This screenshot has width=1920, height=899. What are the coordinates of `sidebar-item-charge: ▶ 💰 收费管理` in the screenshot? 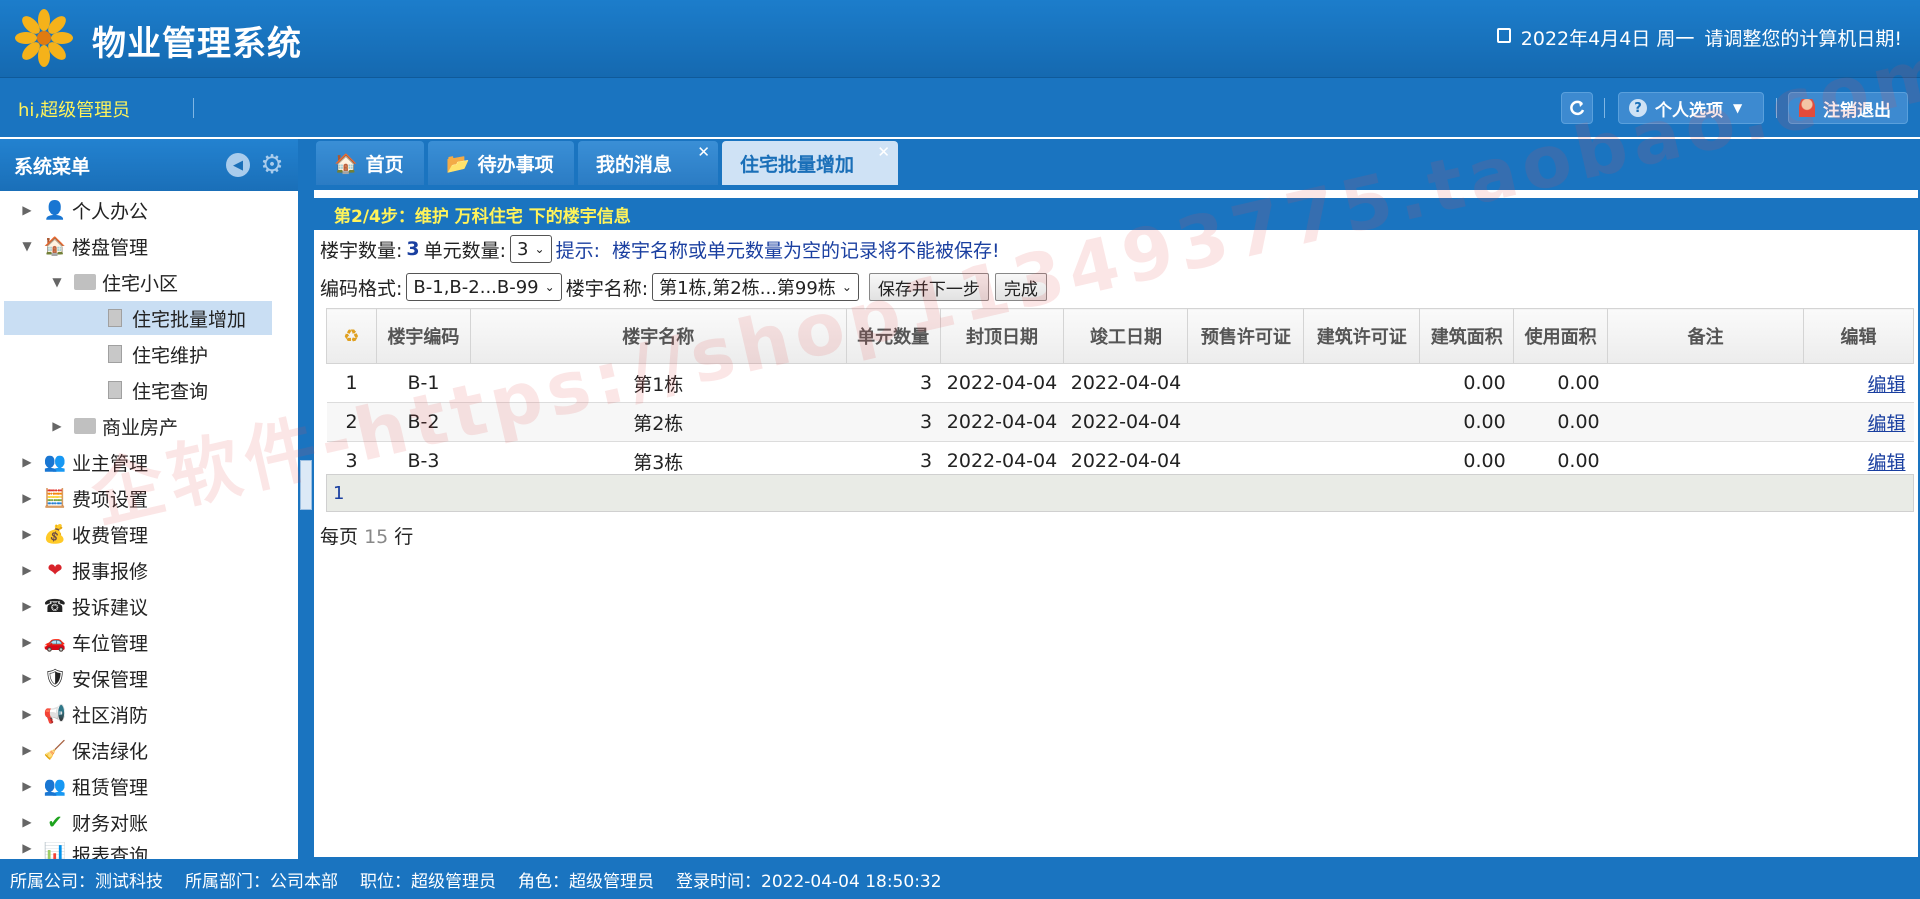 It's located at (83, 534).